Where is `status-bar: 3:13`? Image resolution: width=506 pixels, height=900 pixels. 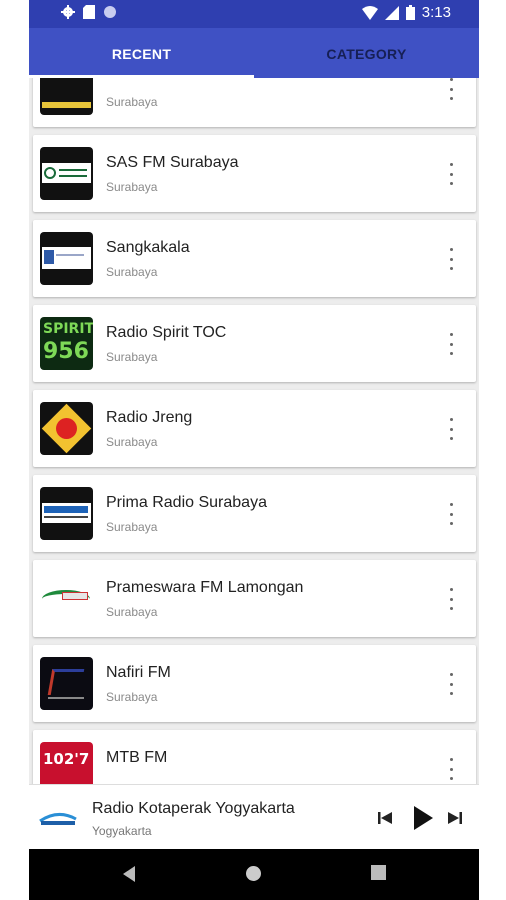
status-bar: 3:13 is located at coordinates (254, 14).